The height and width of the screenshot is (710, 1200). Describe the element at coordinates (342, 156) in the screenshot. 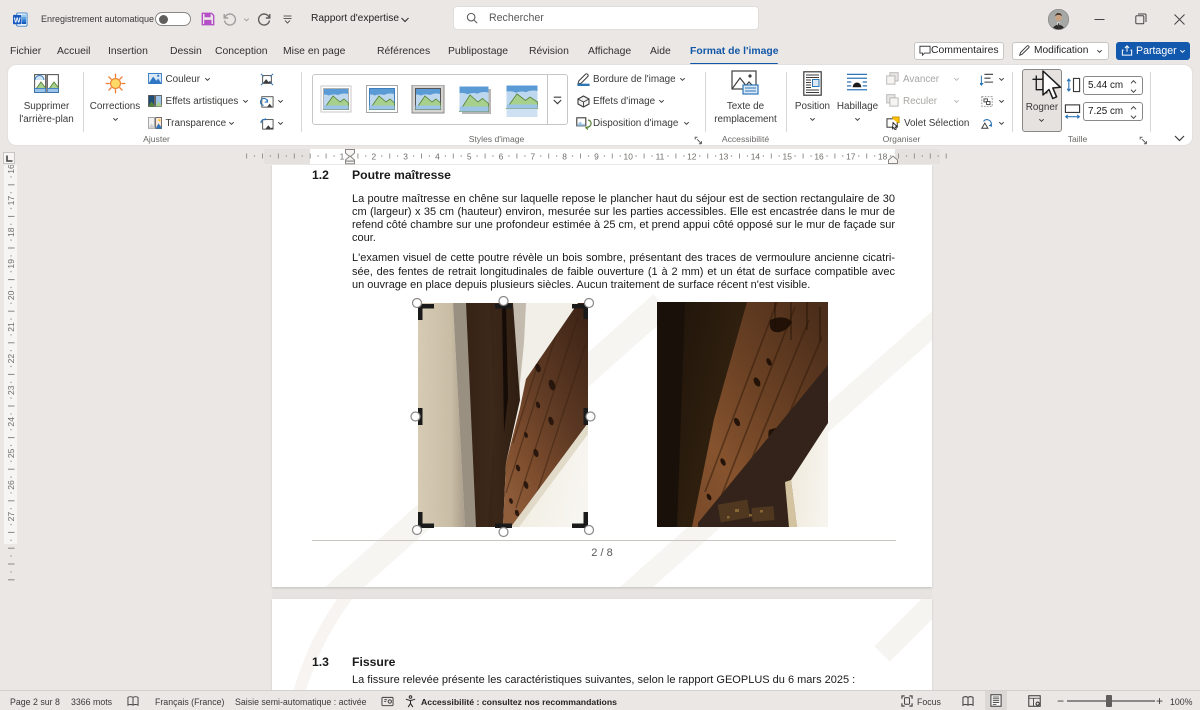

I see `svg-text: 1` at that location.